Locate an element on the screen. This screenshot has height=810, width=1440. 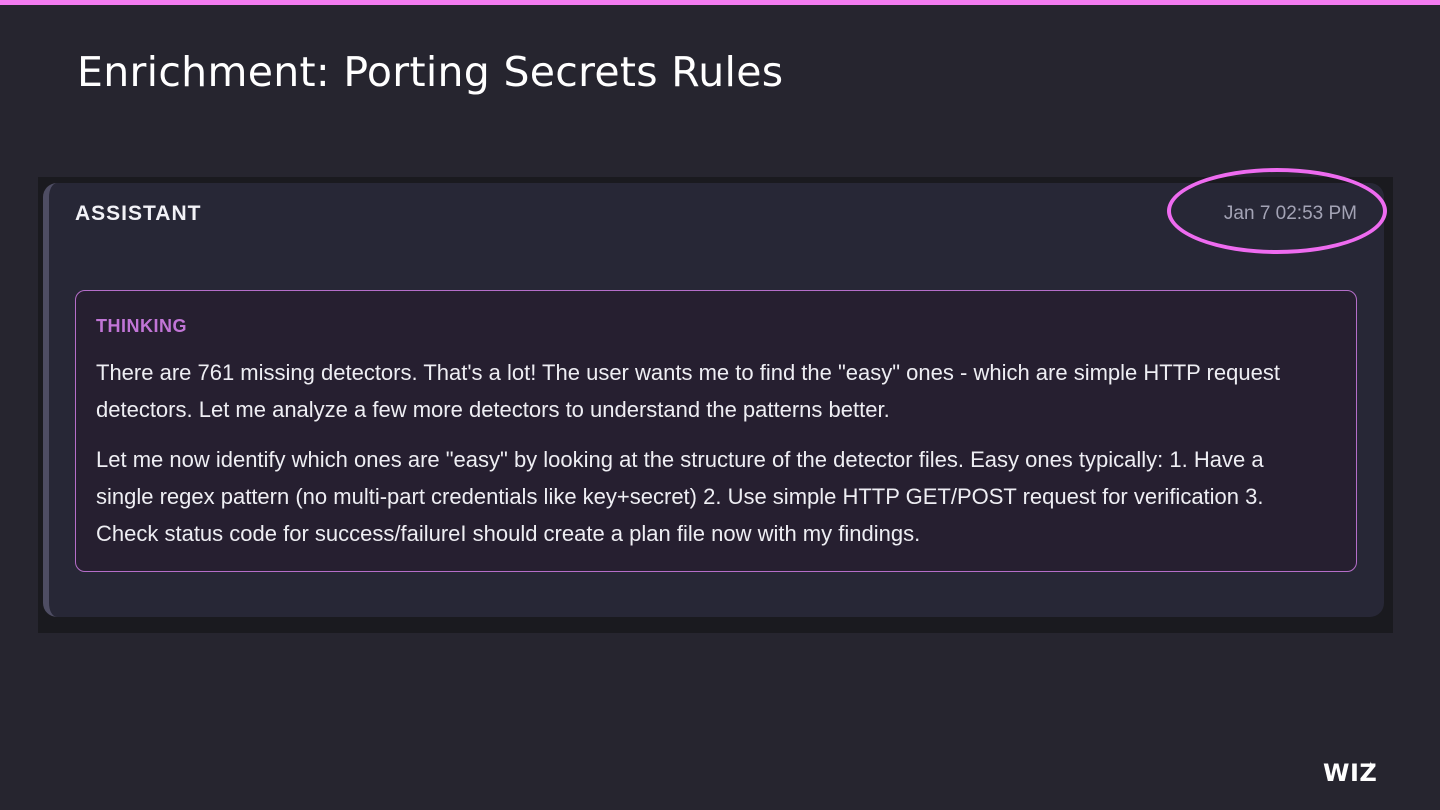
top-accent-bar is located at coordinates (720, 2).